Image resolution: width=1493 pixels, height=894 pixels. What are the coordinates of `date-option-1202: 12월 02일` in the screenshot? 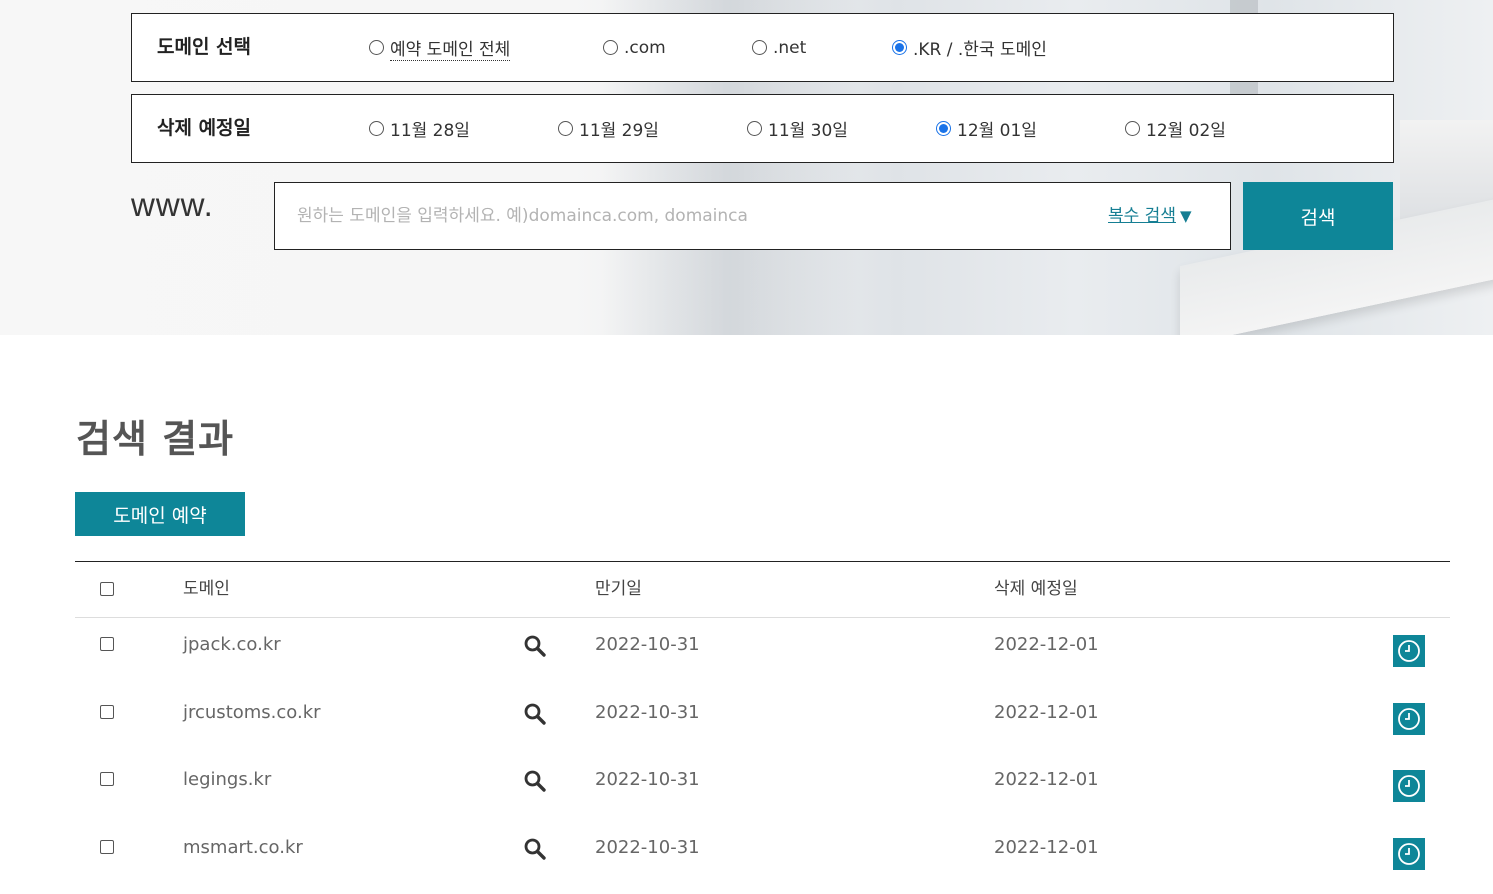 It's located at (1175, 128).